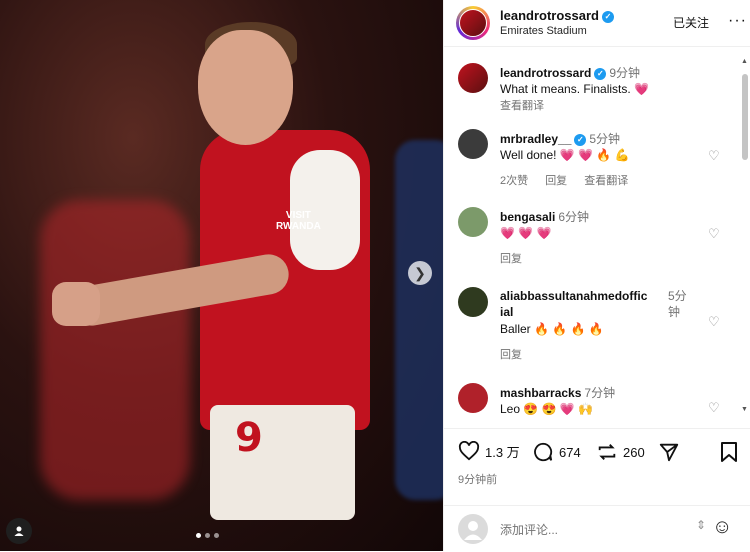 This screenshot has height=552, width=750. Describe the element at coordinates (744, 61) in the screenshot. I see `scroll-up-icon: ▲` at that location.